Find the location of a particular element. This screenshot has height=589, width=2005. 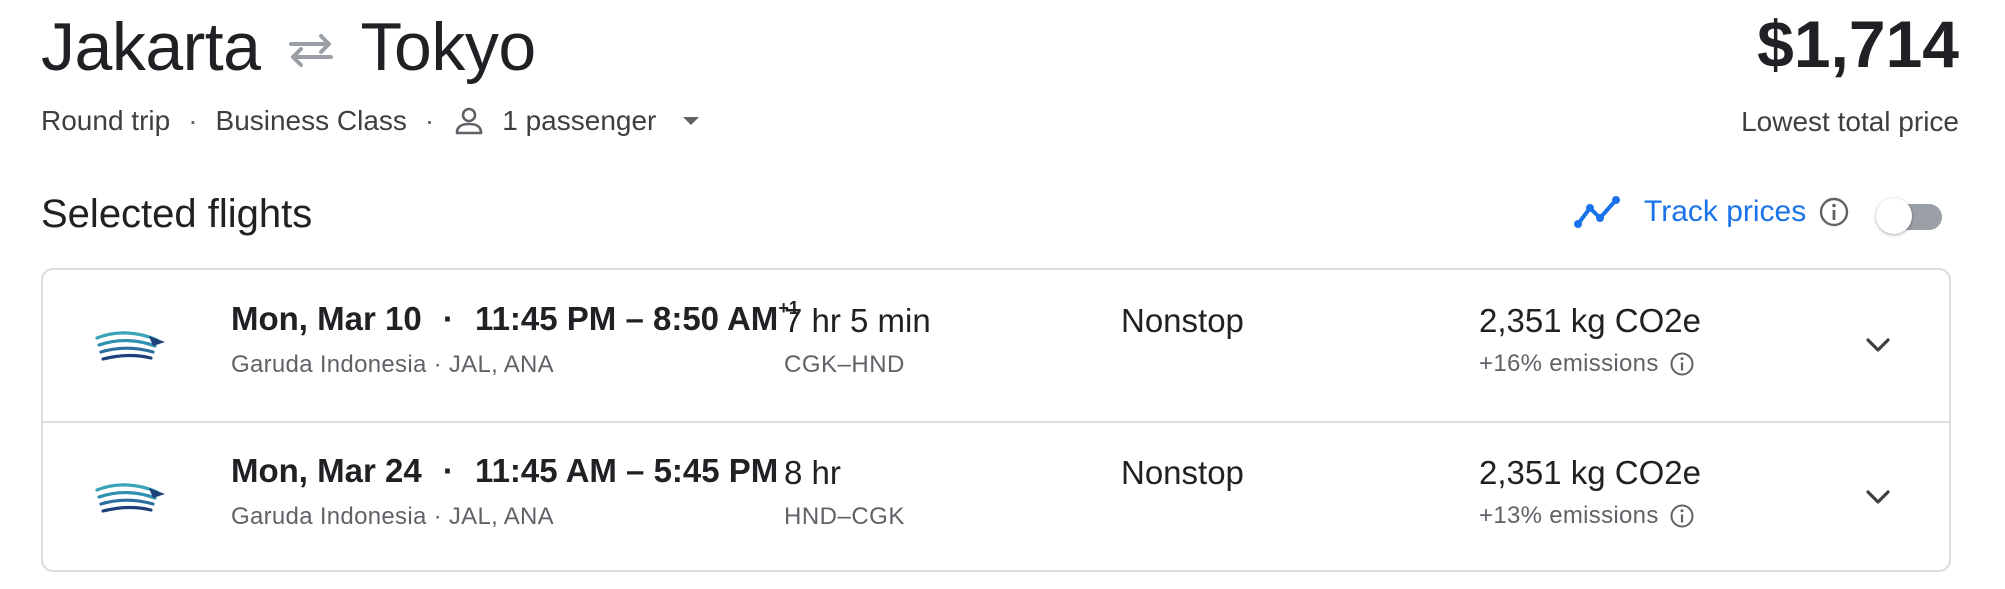

emissions-info: +16% emissions is located at coordinates (1587, 364).